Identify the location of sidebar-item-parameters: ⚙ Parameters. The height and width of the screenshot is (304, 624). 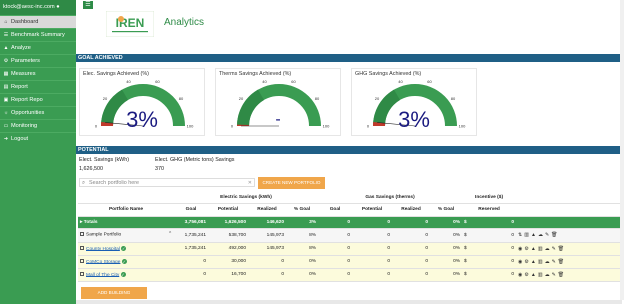
(38, 60).